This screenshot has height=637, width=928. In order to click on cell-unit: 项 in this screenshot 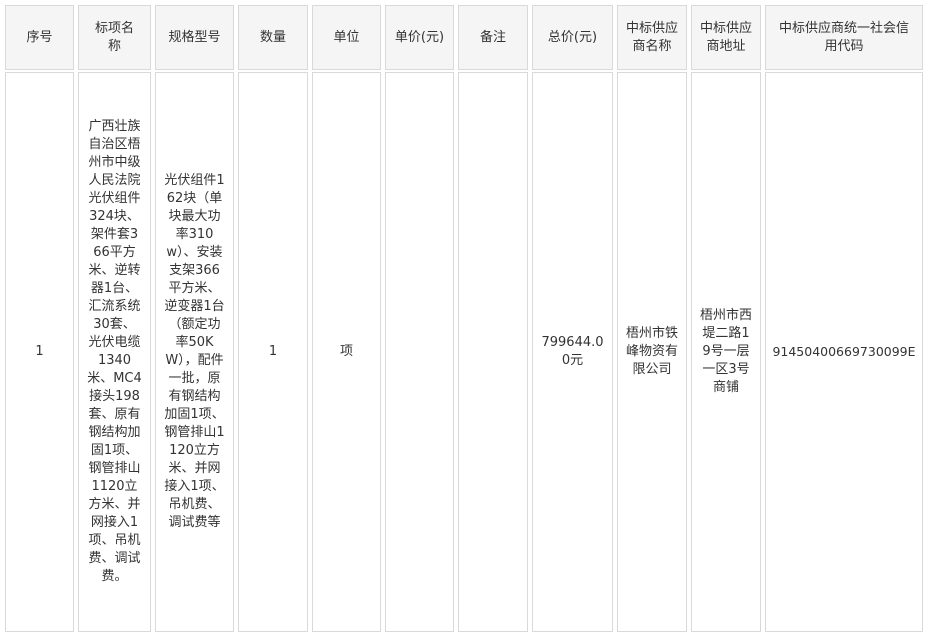, I will do `click(346, 352)`.